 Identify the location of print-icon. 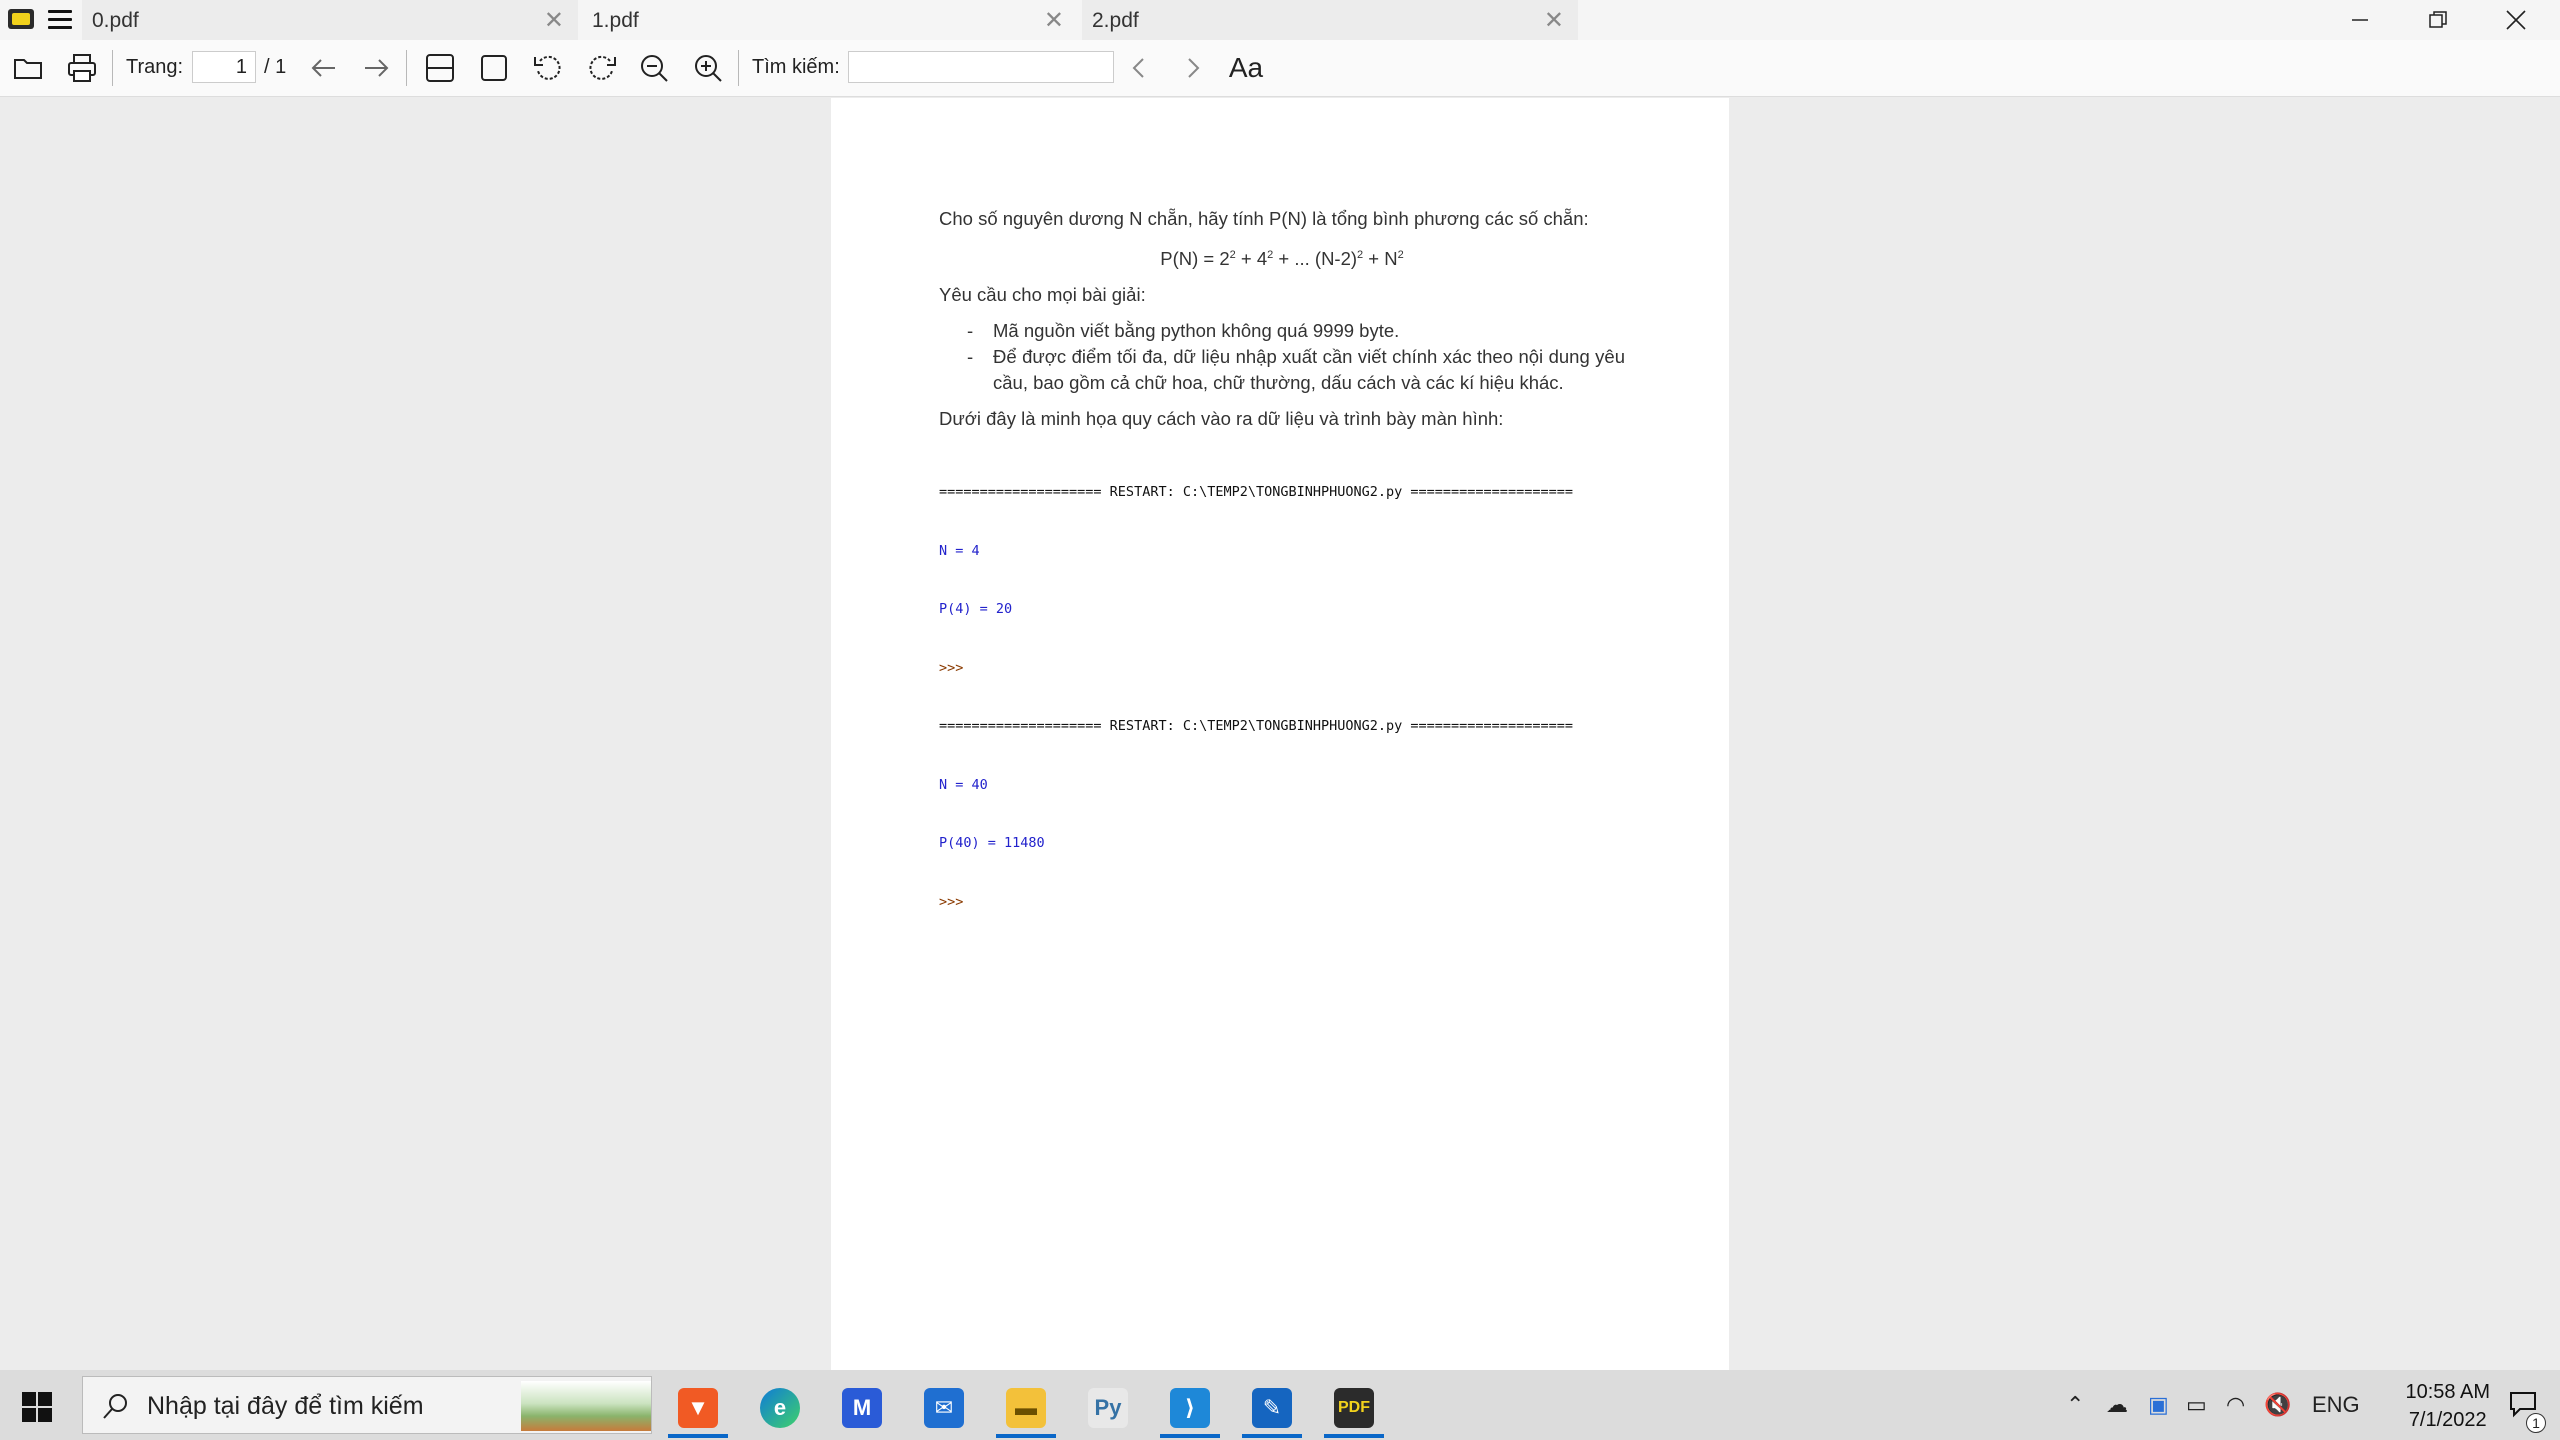
(82, 68).